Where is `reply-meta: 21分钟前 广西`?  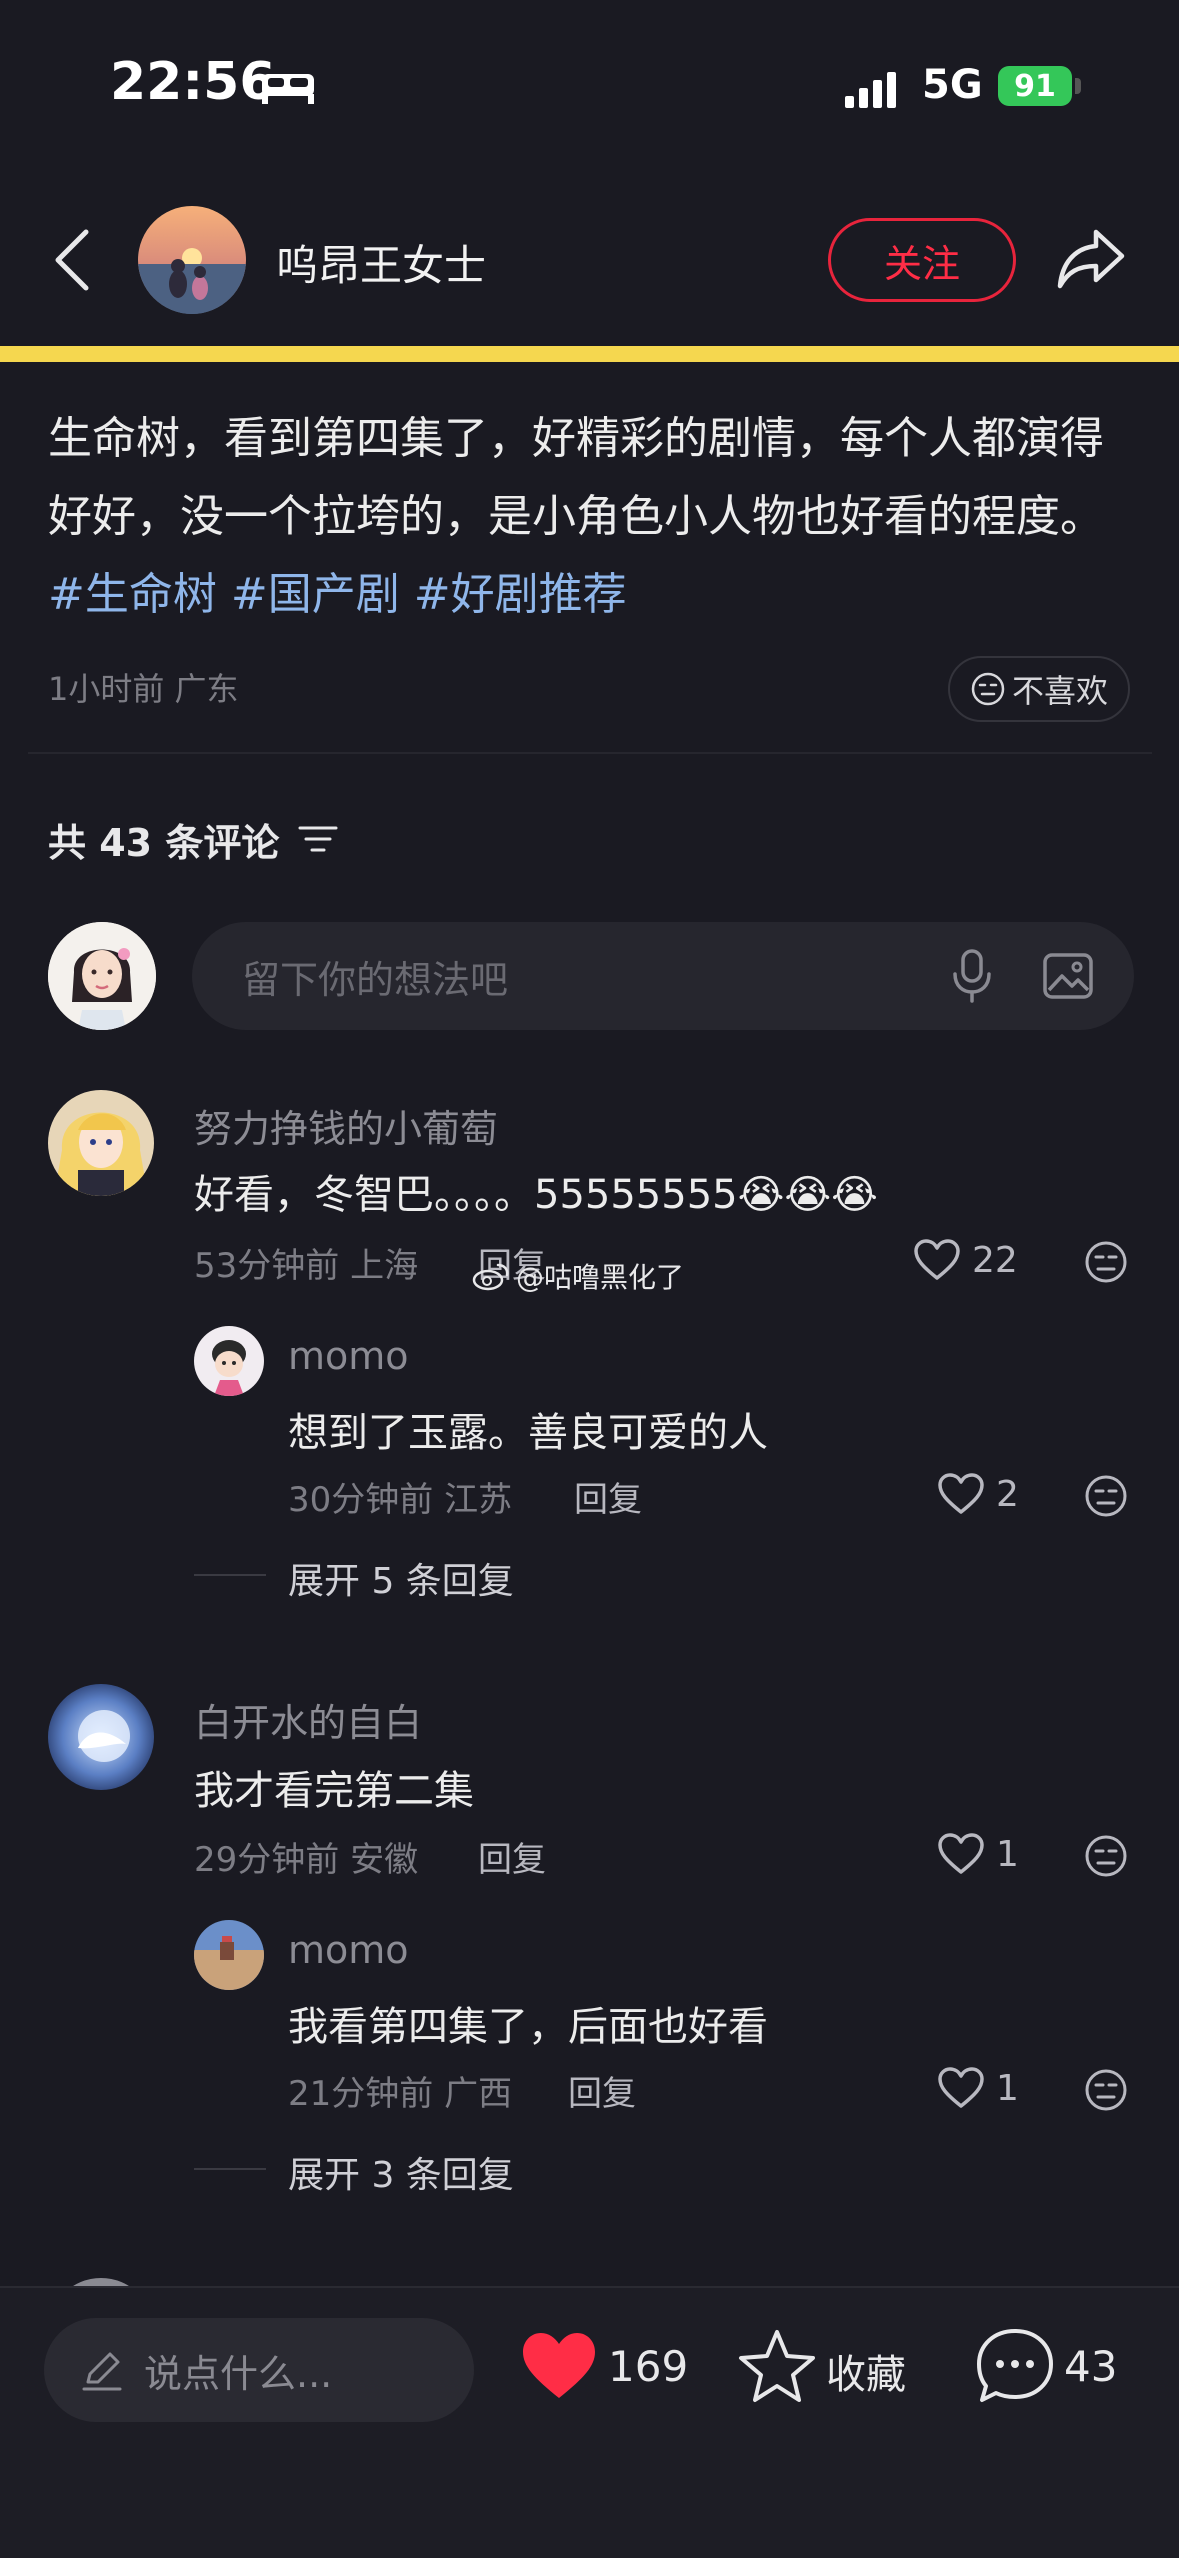 reply-meta: 21分钟前 广西 is located at coordinates (400, 2090).